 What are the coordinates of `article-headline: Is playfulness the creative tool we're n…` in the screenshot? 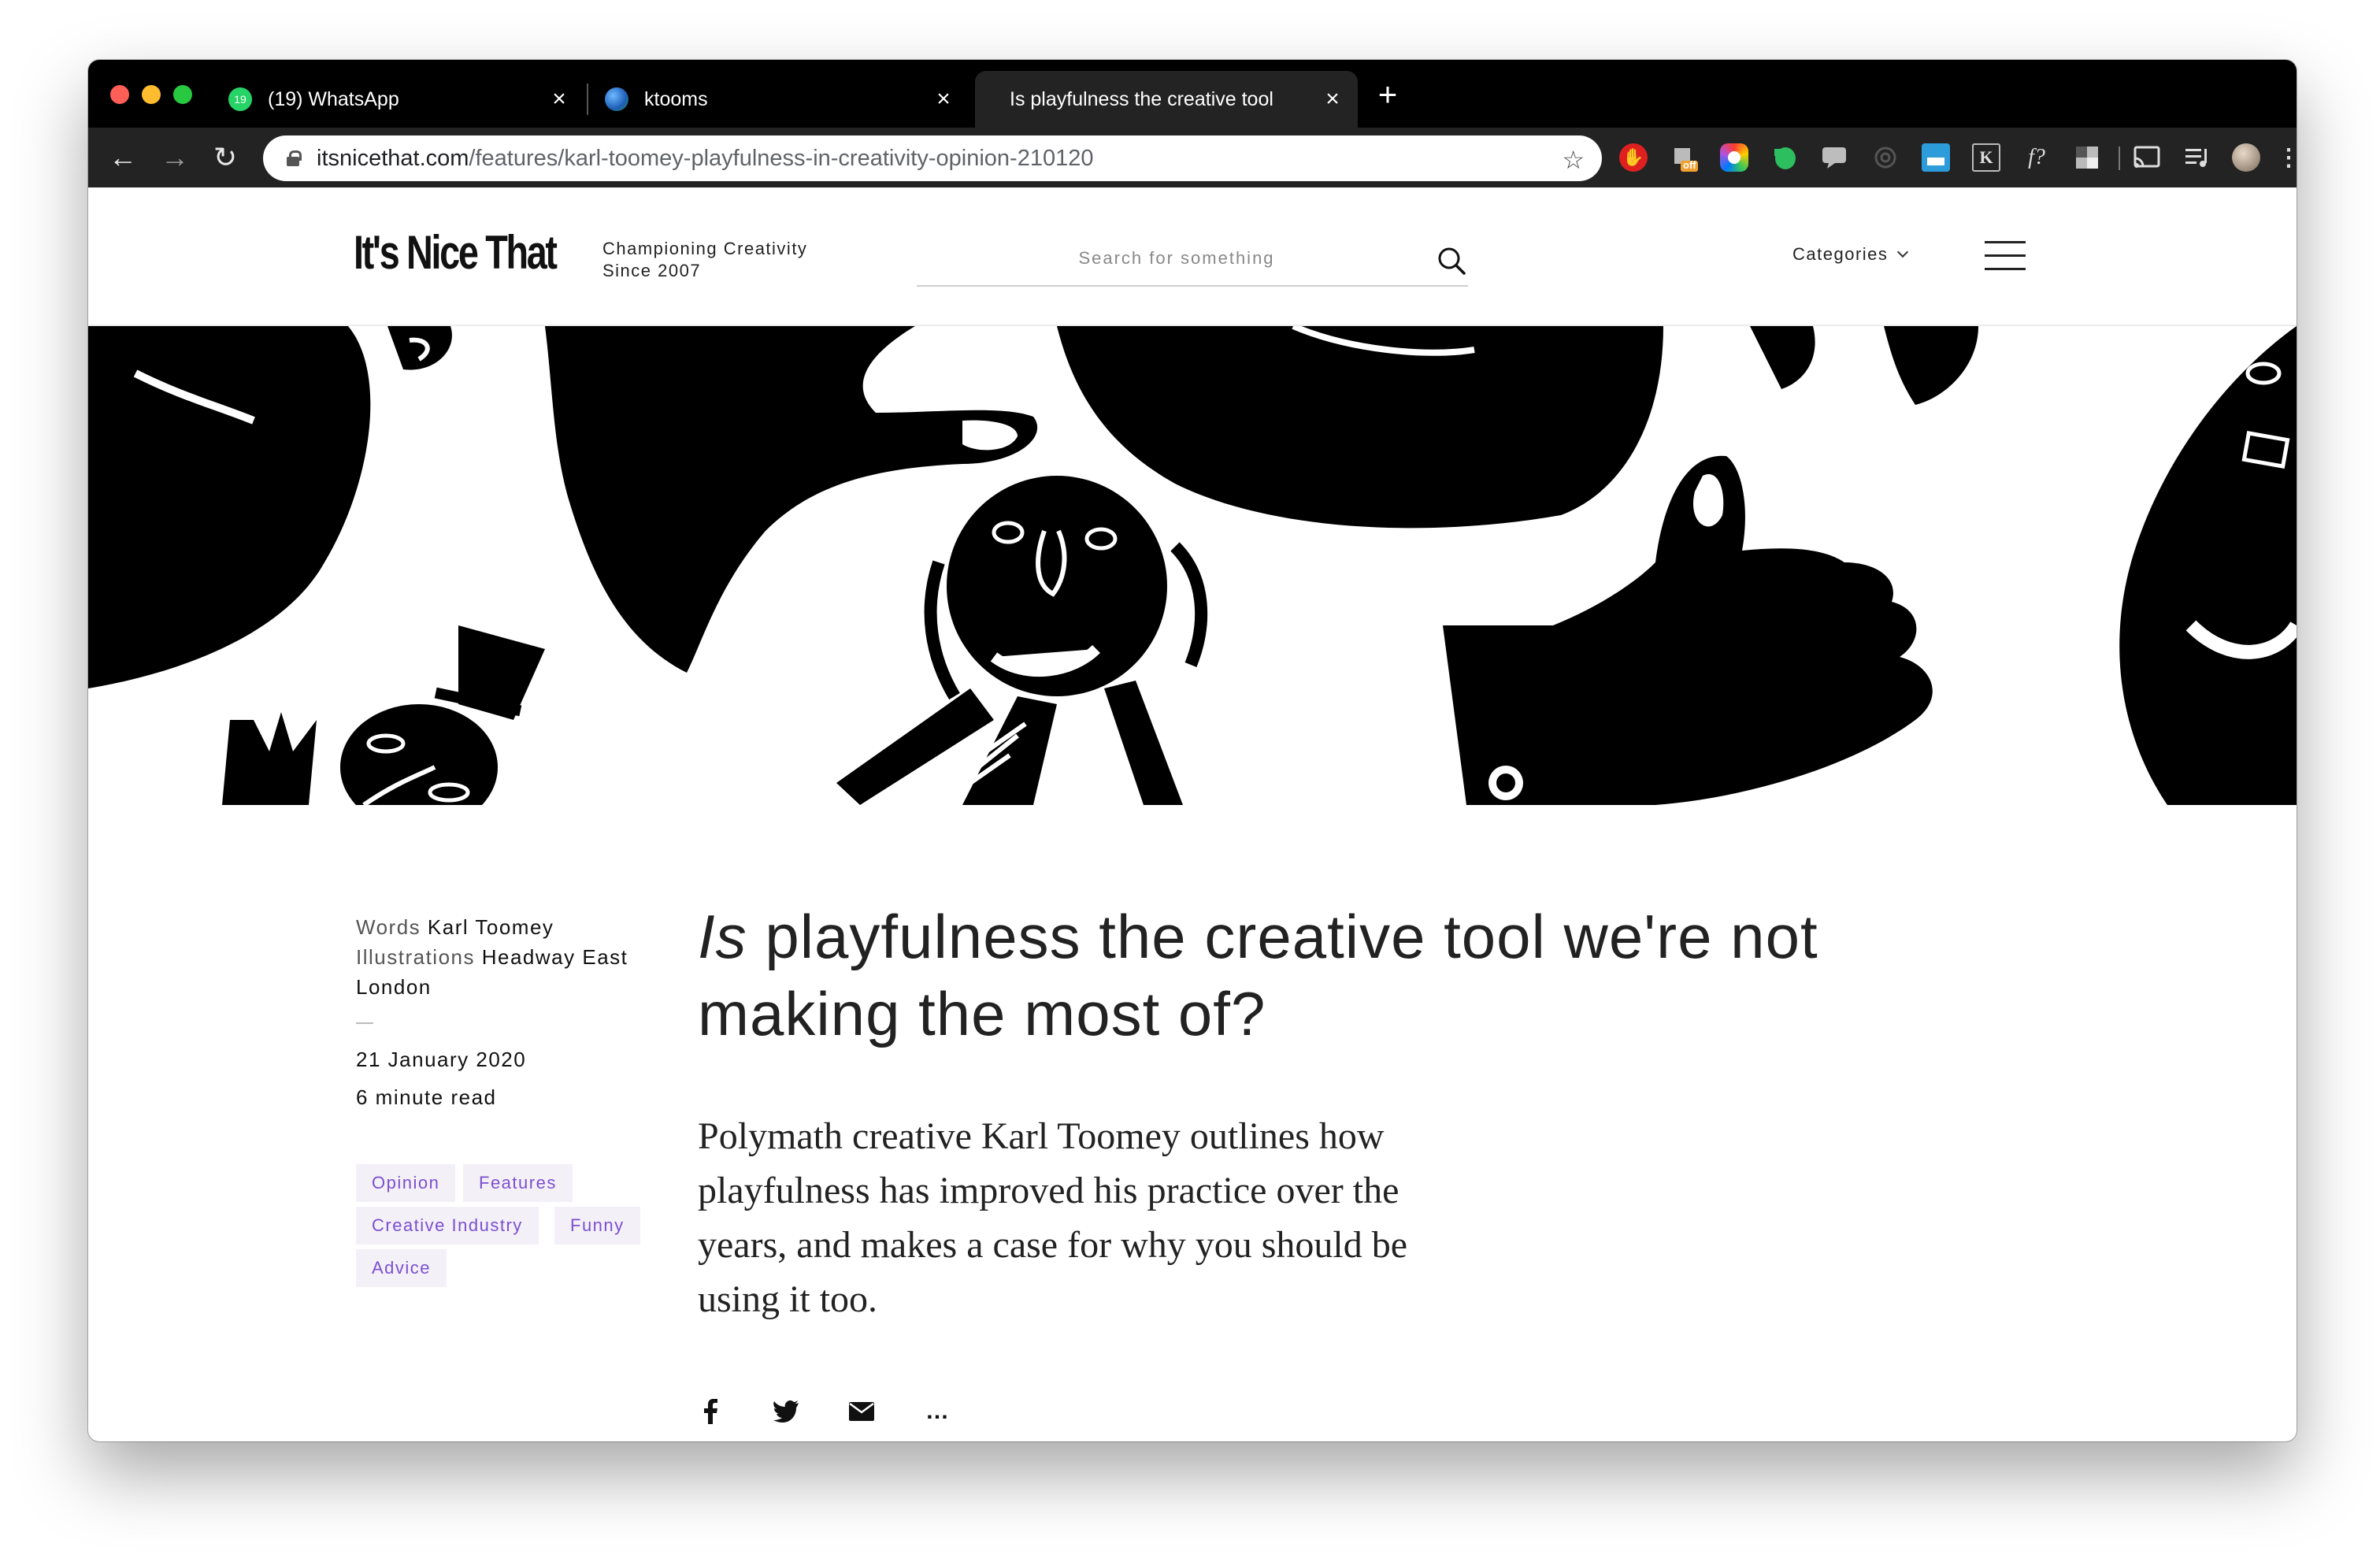 It's located at (1288, 975).